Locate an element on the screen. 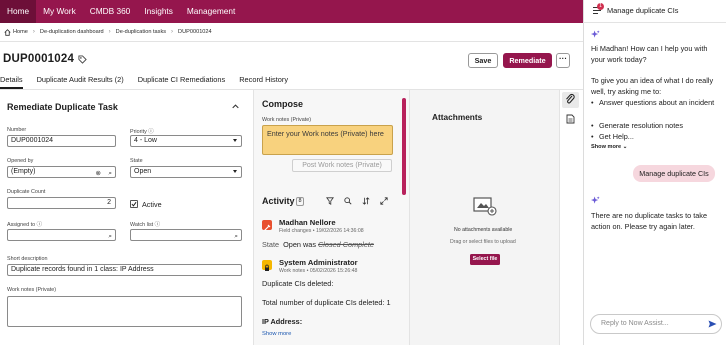 The image size is (726, 345). short-description-label: Short description is located at coordinates (27, 259).